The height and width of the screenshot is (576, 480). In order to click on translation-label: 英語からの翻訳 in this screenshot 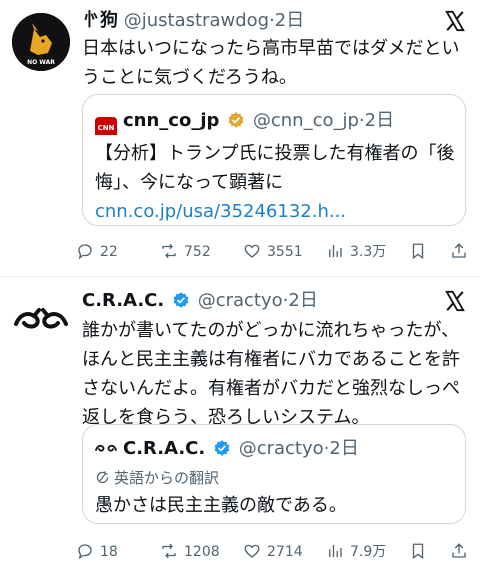, I will do `click(157, 478)`.